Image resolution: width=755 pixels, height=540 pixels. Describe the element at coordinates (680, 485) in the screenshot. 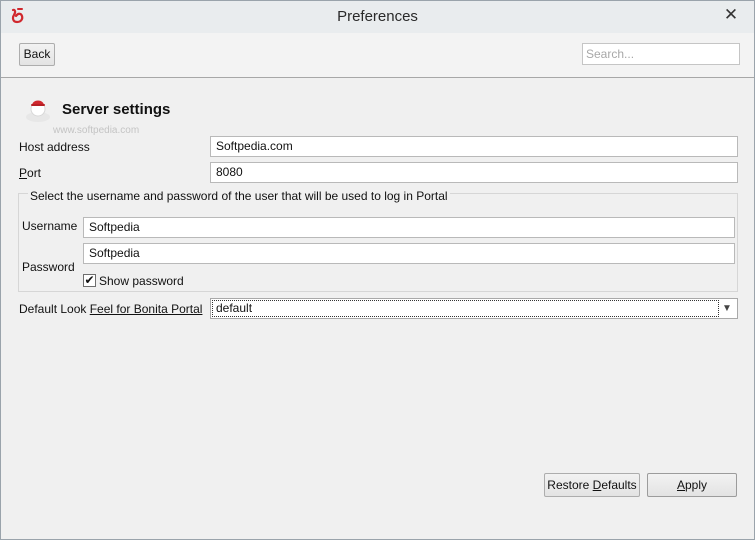

I see `apply-label-mnemonic: A` at that location.